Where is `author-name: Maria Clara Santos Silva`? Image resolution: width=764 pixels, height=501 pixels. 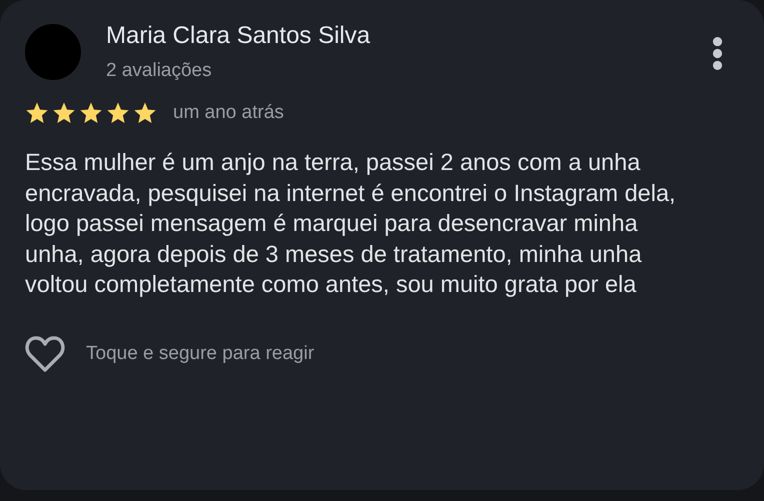
author-name: Maria Clara Santos Silva is located at coordinates (409, 36).